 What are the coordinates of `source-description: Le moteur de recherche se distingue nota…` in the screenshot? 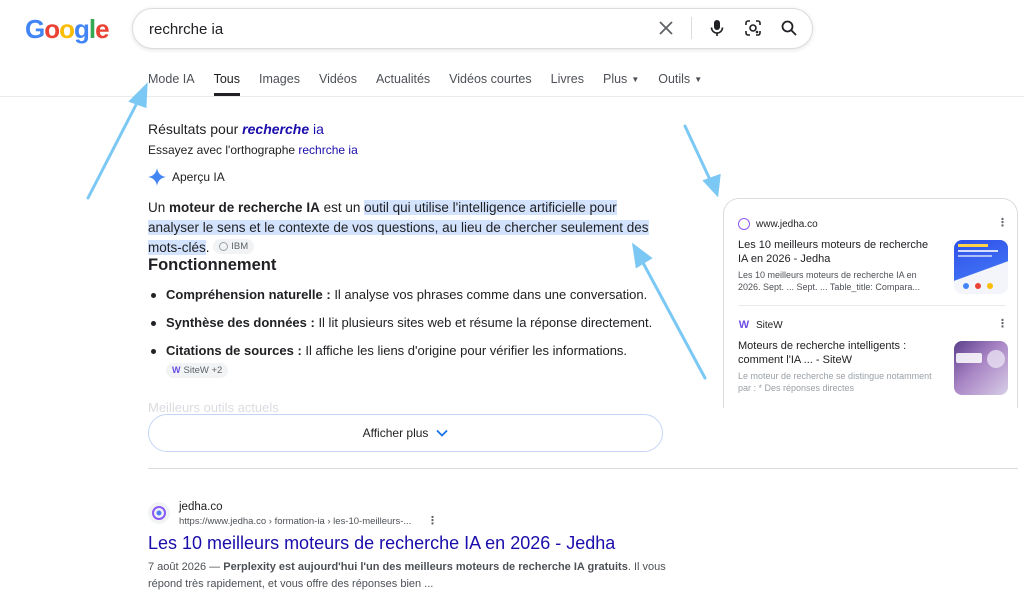 It's located at (835, 382).